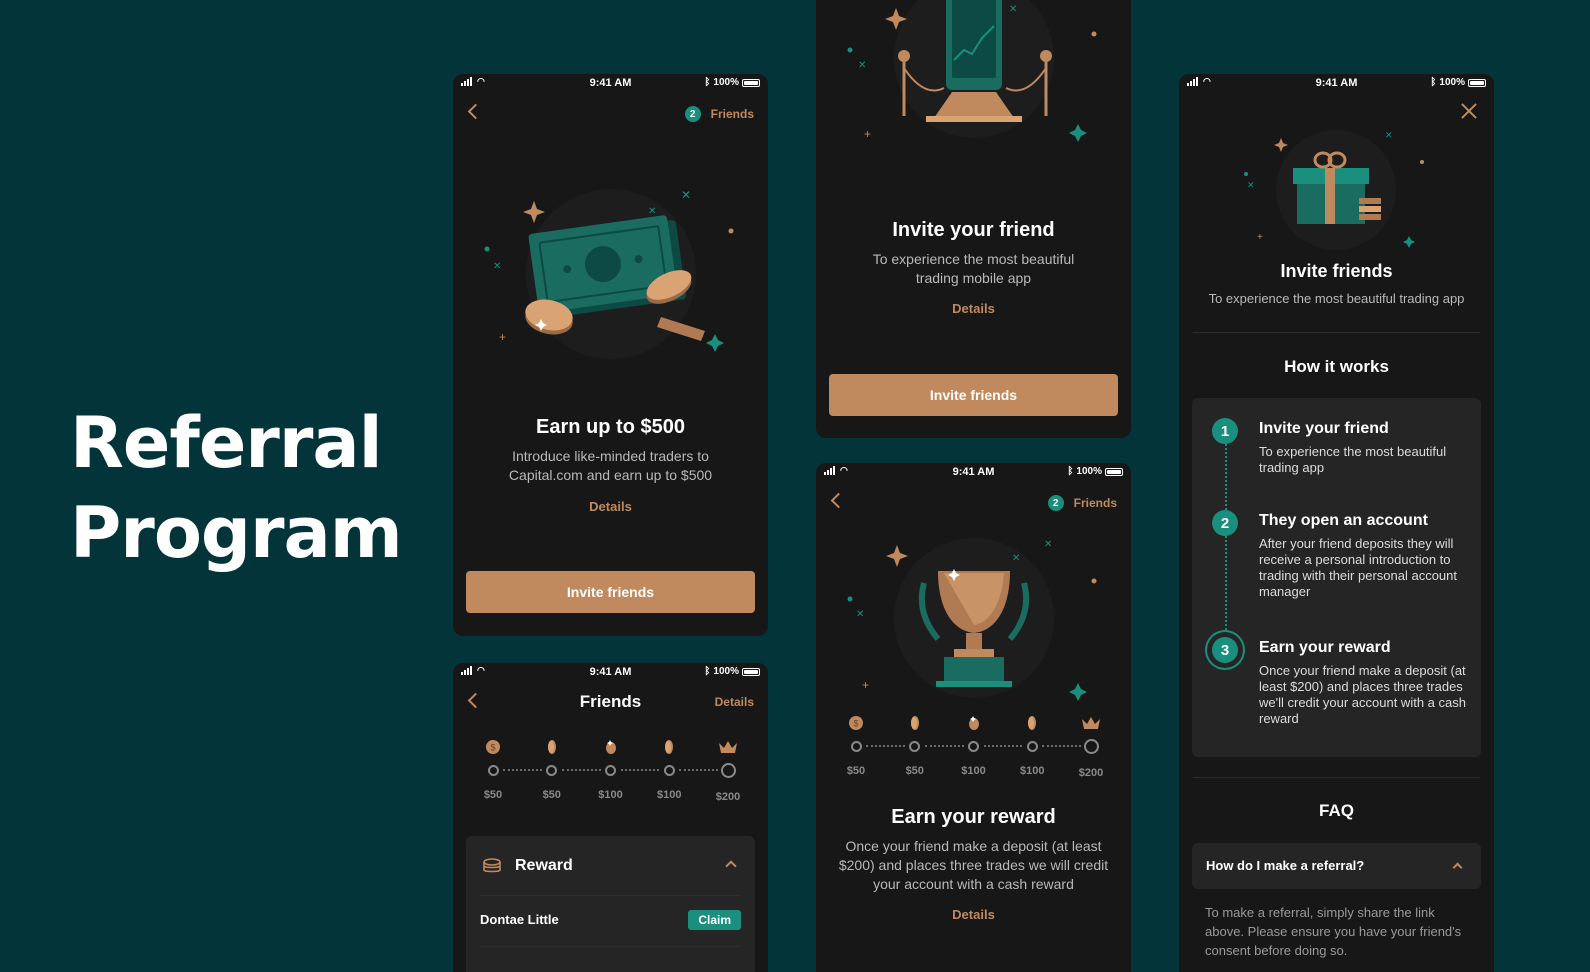  Describe the element at coordinates (493, 795) in the screenshot. I see `milestone-amount: $50` at that location.